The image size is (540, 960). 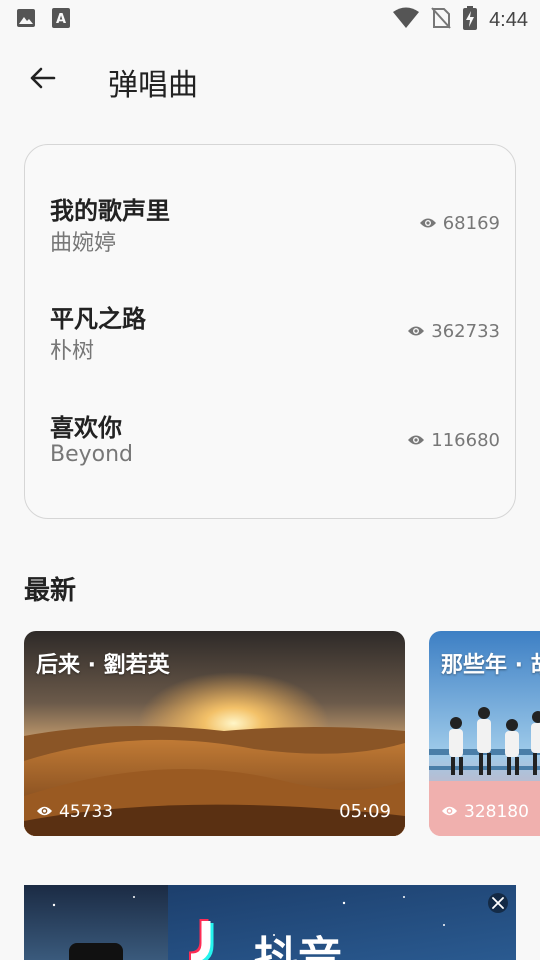 What do you see at coordinates (484, 733) in the screenshot?
I see `video-card: 那些年 · 胡 328180` at bounding box center [484, 733].